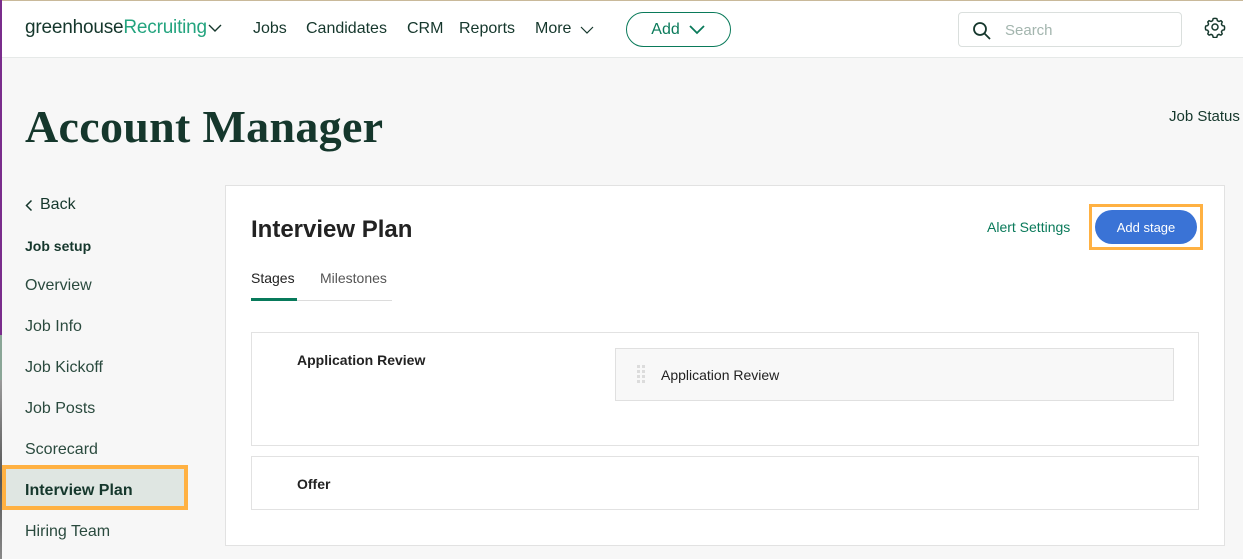  I want to click on sidebar-heading: Job setup, so click(58, 246).